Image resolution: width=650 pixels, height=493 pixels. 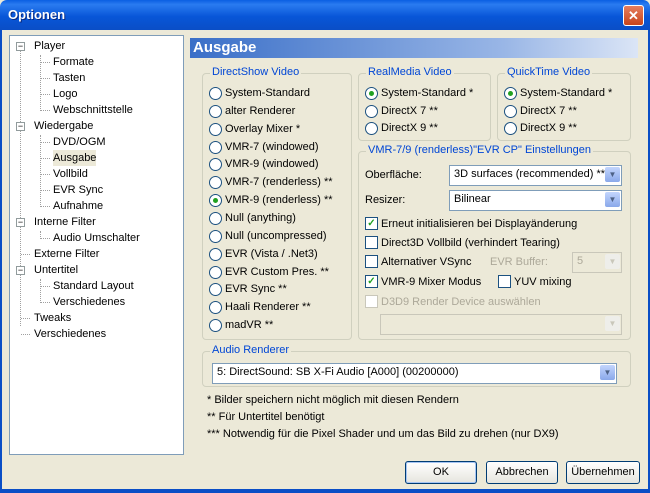 What do you see at coordinates (79, 142) in the screenshot?
I see `tree-item-dvd-ogm: DVD/OGM` at bounding box center [79, 142].